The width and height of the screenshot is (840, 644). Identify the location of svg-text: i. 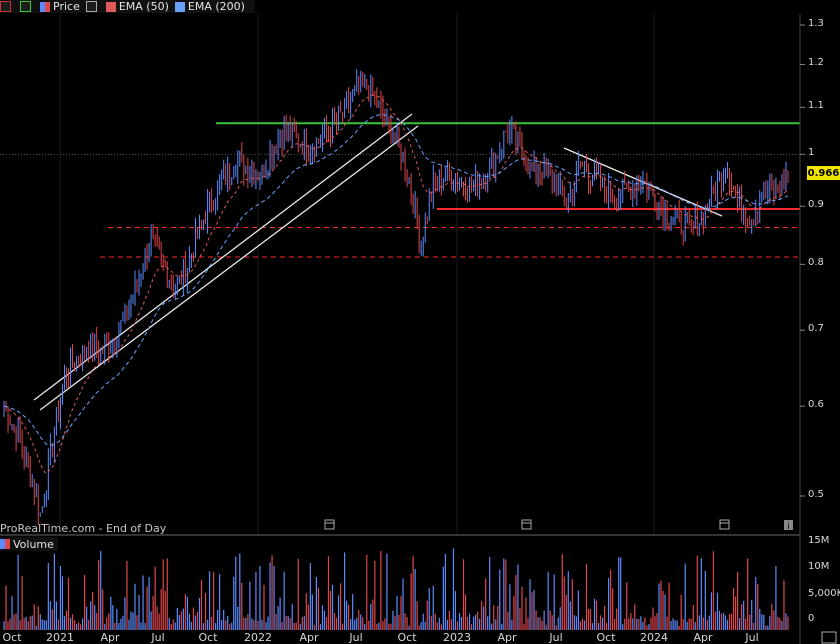
(788, 527).